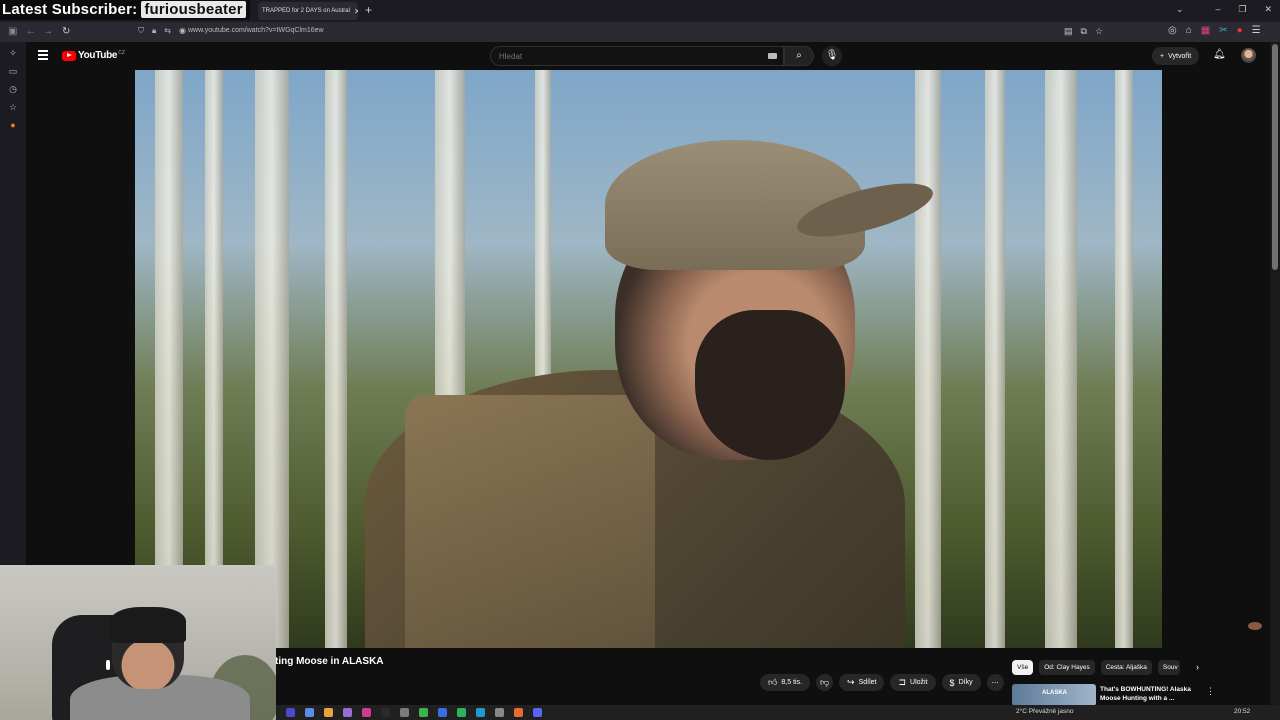  Describe the element at coordinates (825, 682) in the screenshot. I see `dislike-button: 👎︎` at that location.